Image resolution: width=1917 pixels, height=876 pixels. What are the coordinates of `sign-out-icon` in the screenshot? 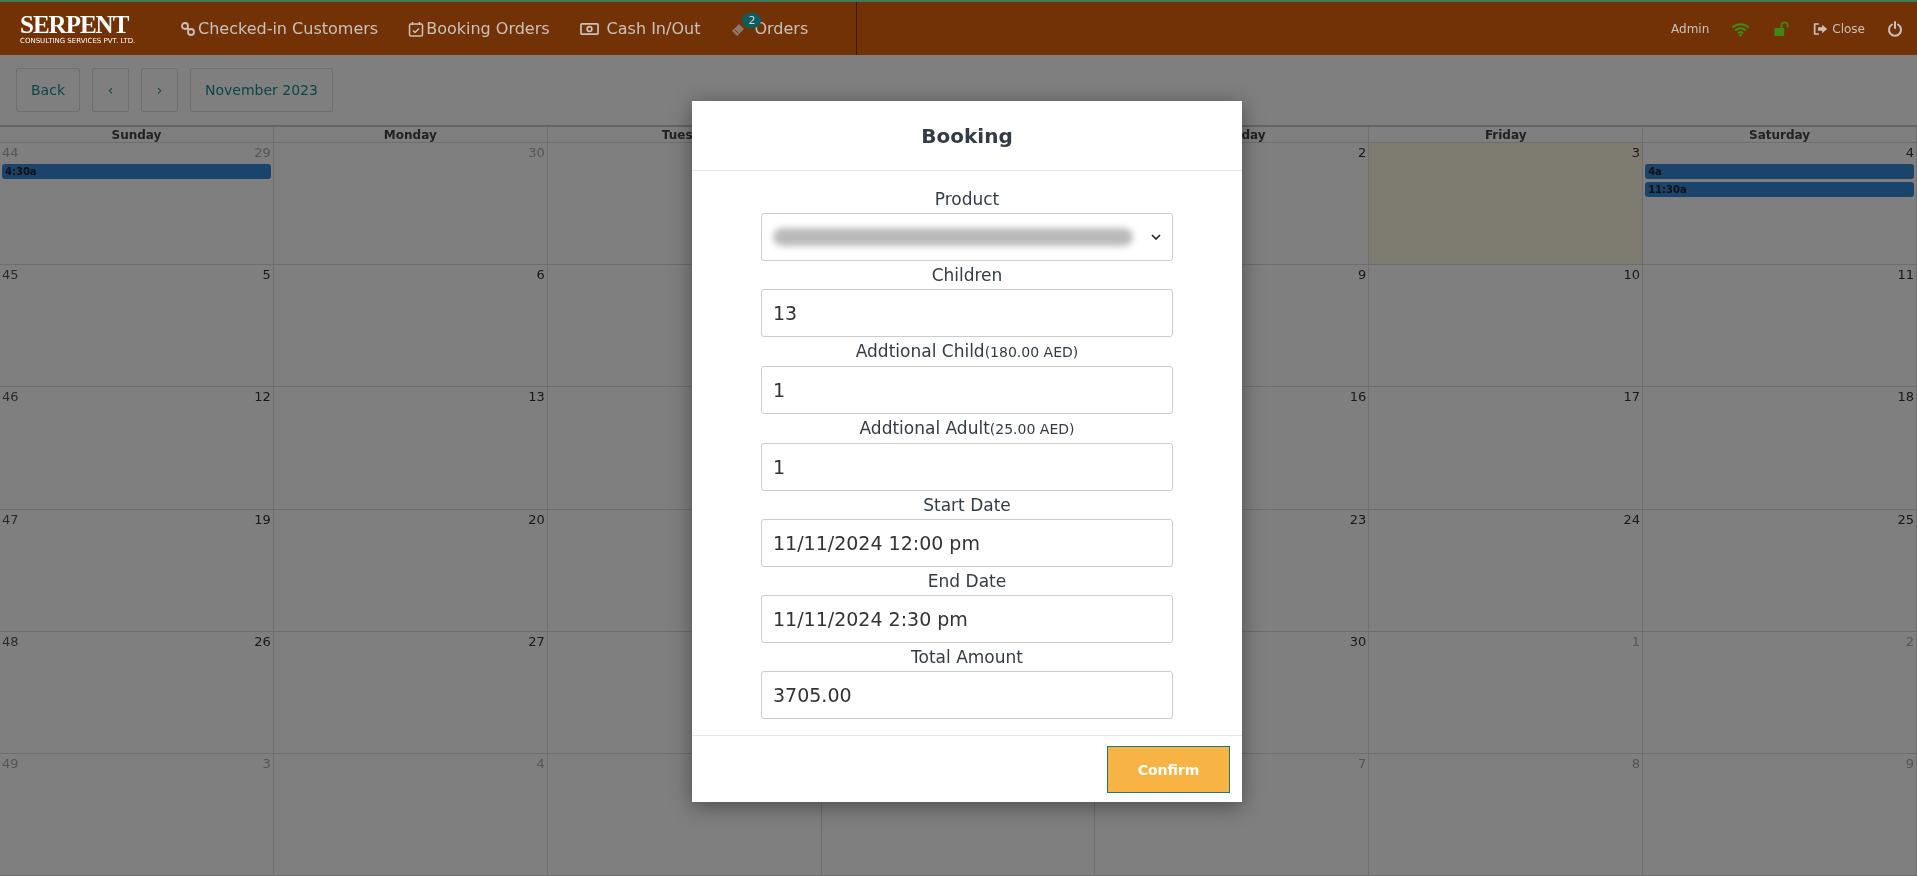 It's located at (1821, 28).